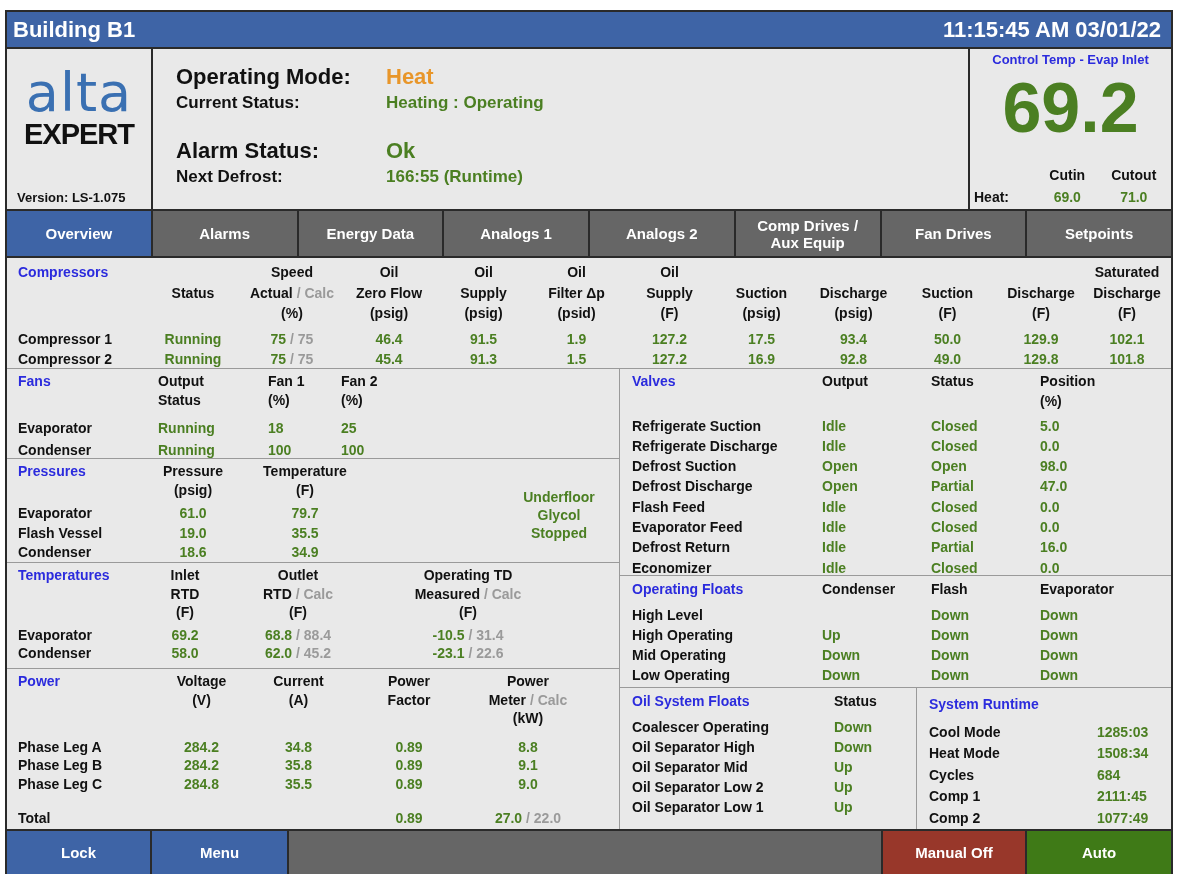 This screenshot has height=874, width=1178. I want to click on row-label: Defrost Return, so click(681, 547).